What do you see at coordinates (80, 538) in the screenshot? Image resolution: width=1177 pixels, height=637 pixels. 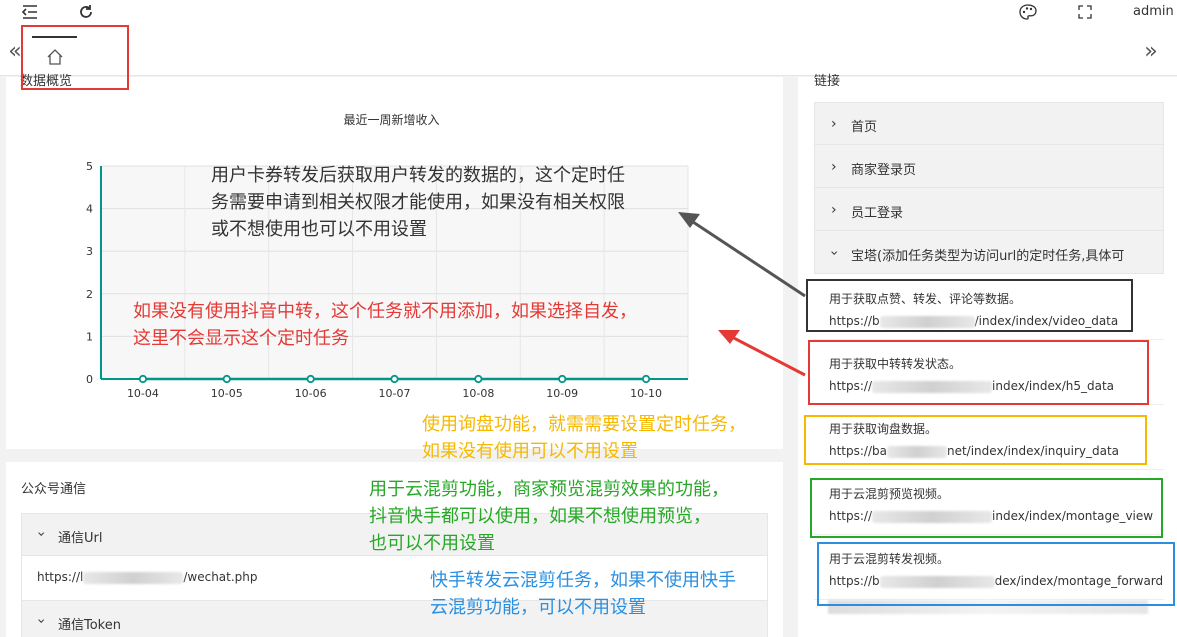 I see `wechat-url-label: 通信Url` at bounding box center [80, 538].